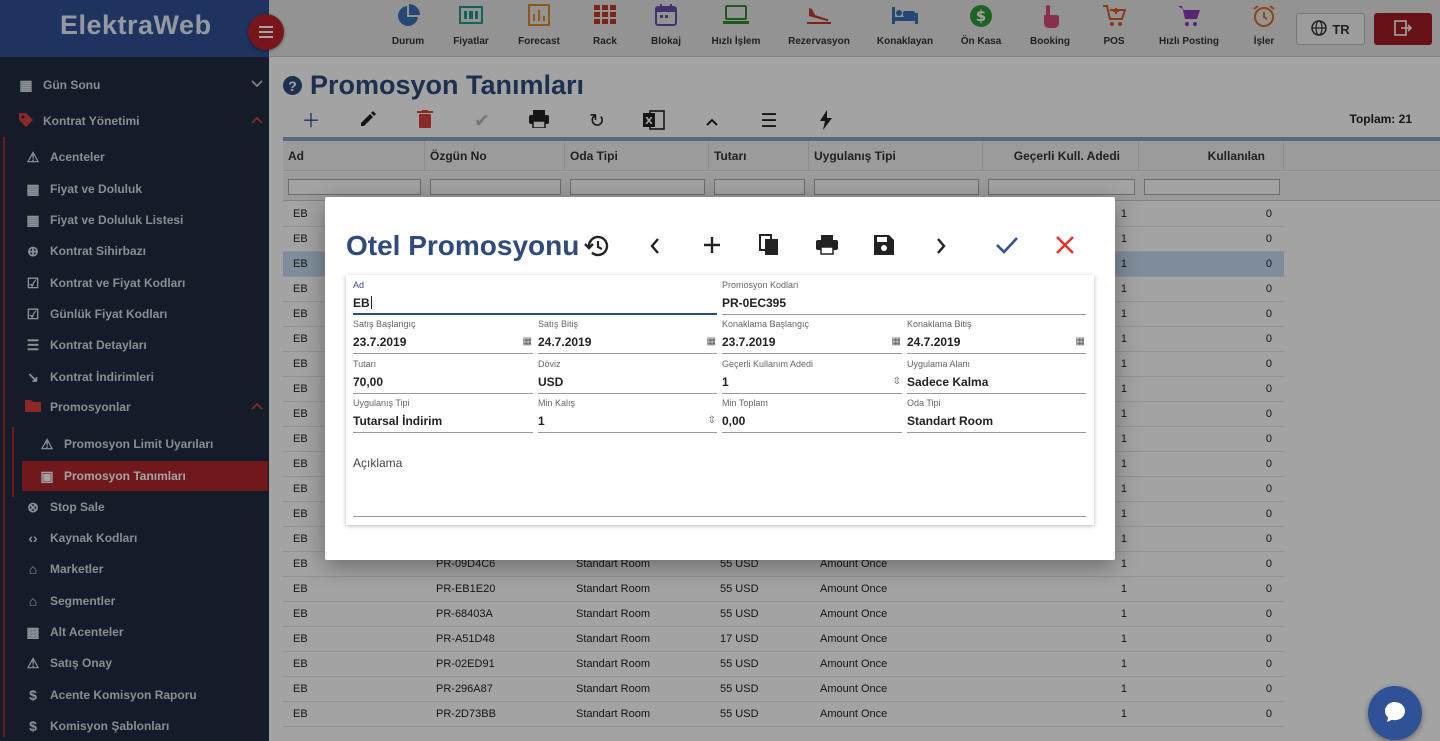 The width and height of the screenshot is (1440, 741). I want to click on chat-button, so click(1395, 713).